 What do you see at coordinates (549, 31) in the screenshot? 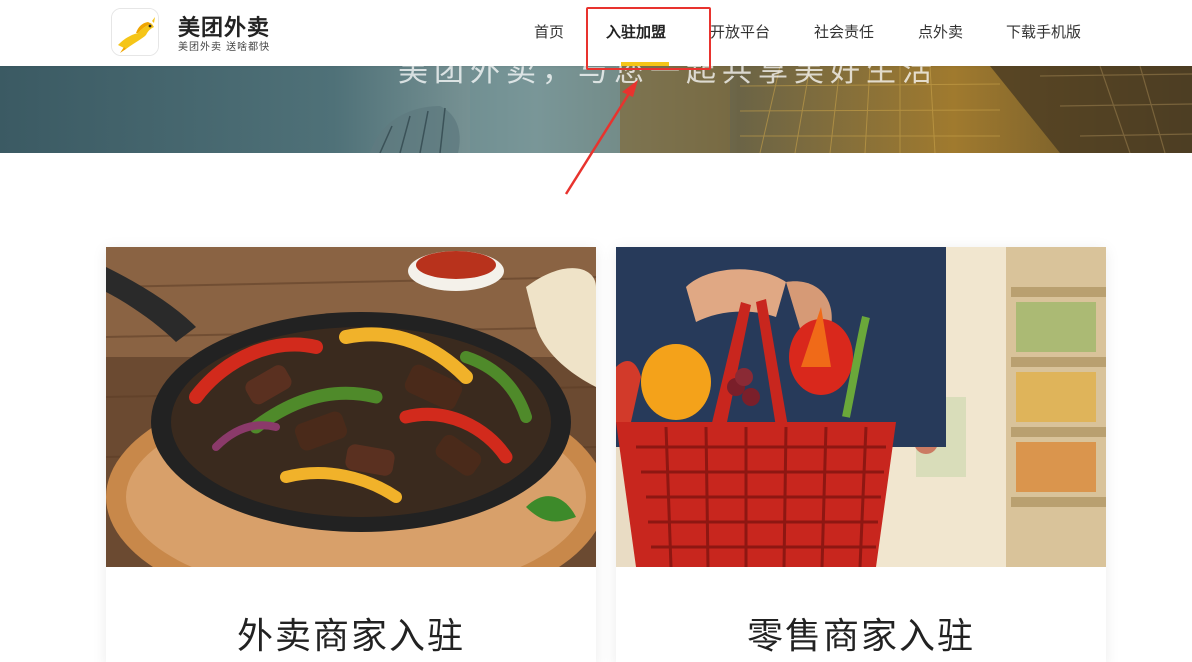
I see `nav-item-home: 首页` at bounding box center [549, 31].